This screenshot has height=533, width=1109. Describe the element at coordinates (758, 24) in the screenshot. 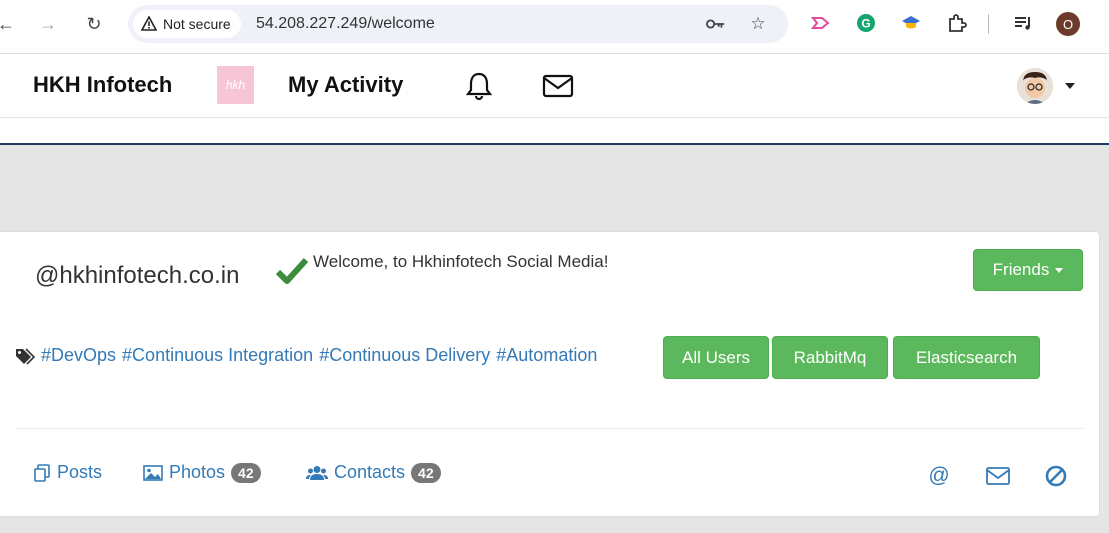

I see `star-icon: ☆` at that location.